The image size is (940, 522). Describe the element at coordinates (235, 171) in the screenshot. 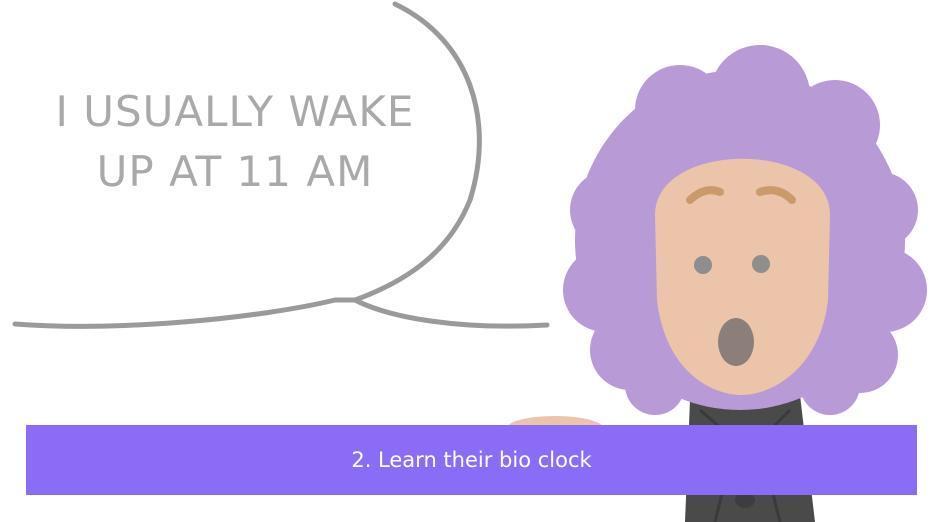

I see `speech-line-2: UP AT 11 AM` at that location.